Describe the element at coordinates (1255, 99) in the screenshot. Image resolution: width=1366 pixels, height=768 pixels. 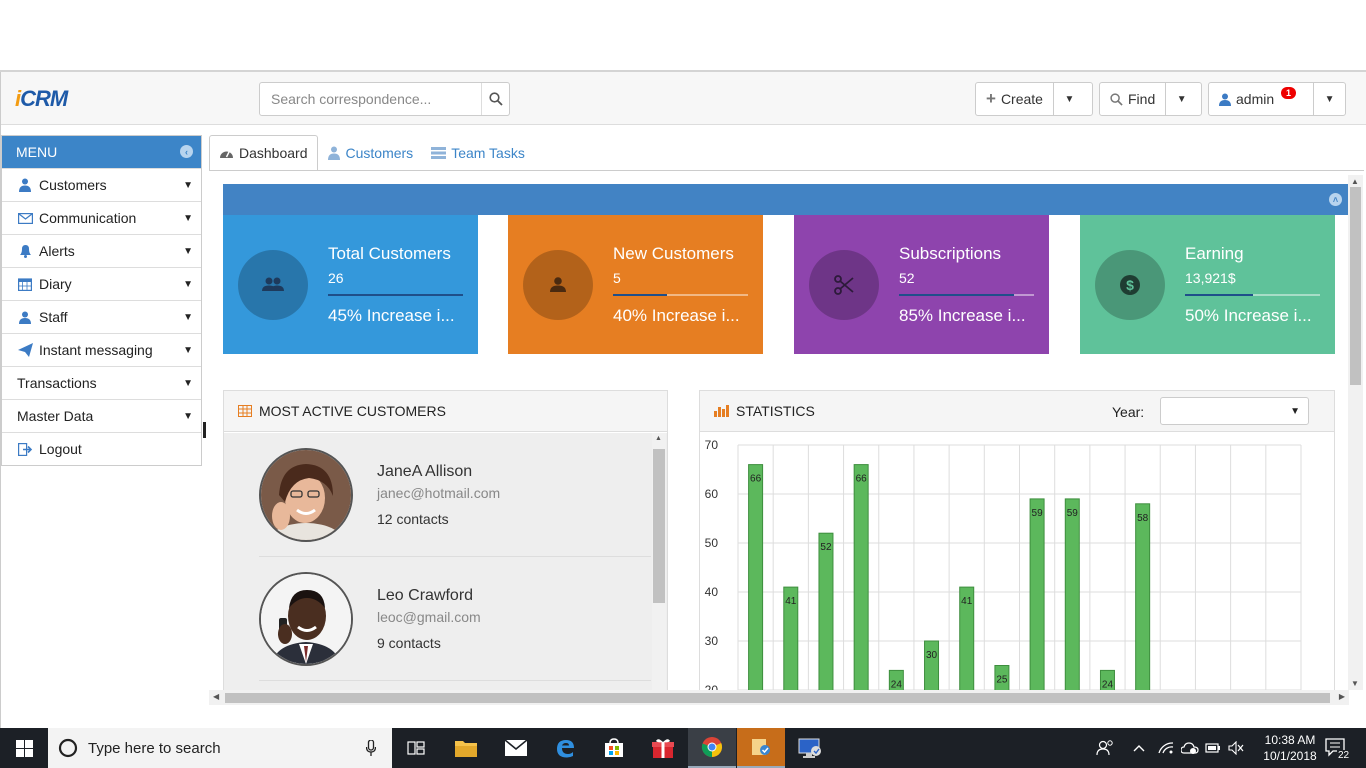
I see `user-name: admin` at that location.